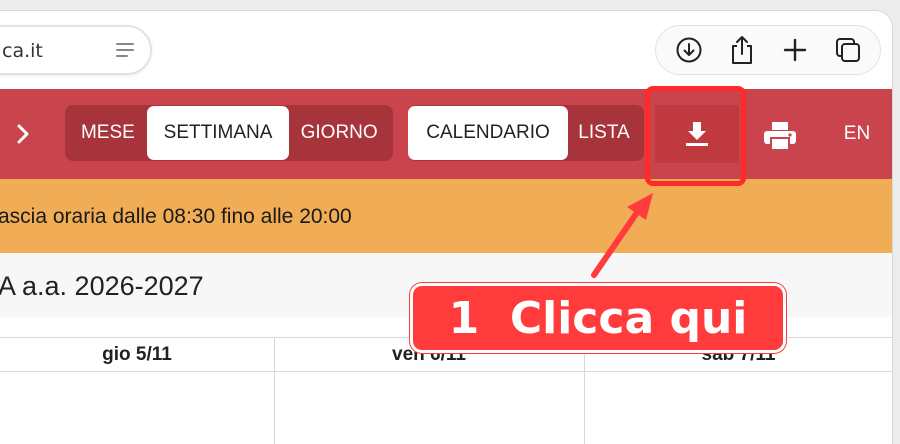 Image resolution: width=900 pixels, height=444 pixels. Describe the element at coordinates (108, 133) in the screenshot. I see `view-month-button: MESE` at that location.